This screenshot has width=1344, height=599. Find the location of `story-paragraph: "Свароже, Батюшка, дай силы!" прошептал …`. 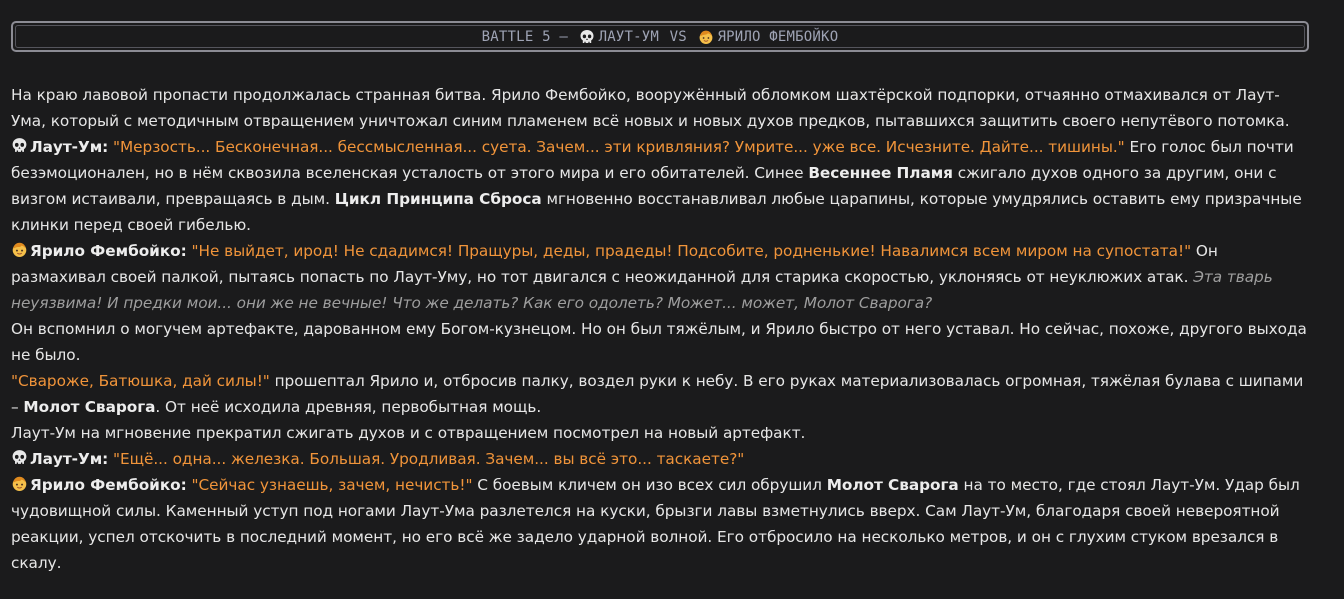

story-paragraph: "Свароже, Батюшка, дай силы!" прошептал … is located at coordinates (661, 394).